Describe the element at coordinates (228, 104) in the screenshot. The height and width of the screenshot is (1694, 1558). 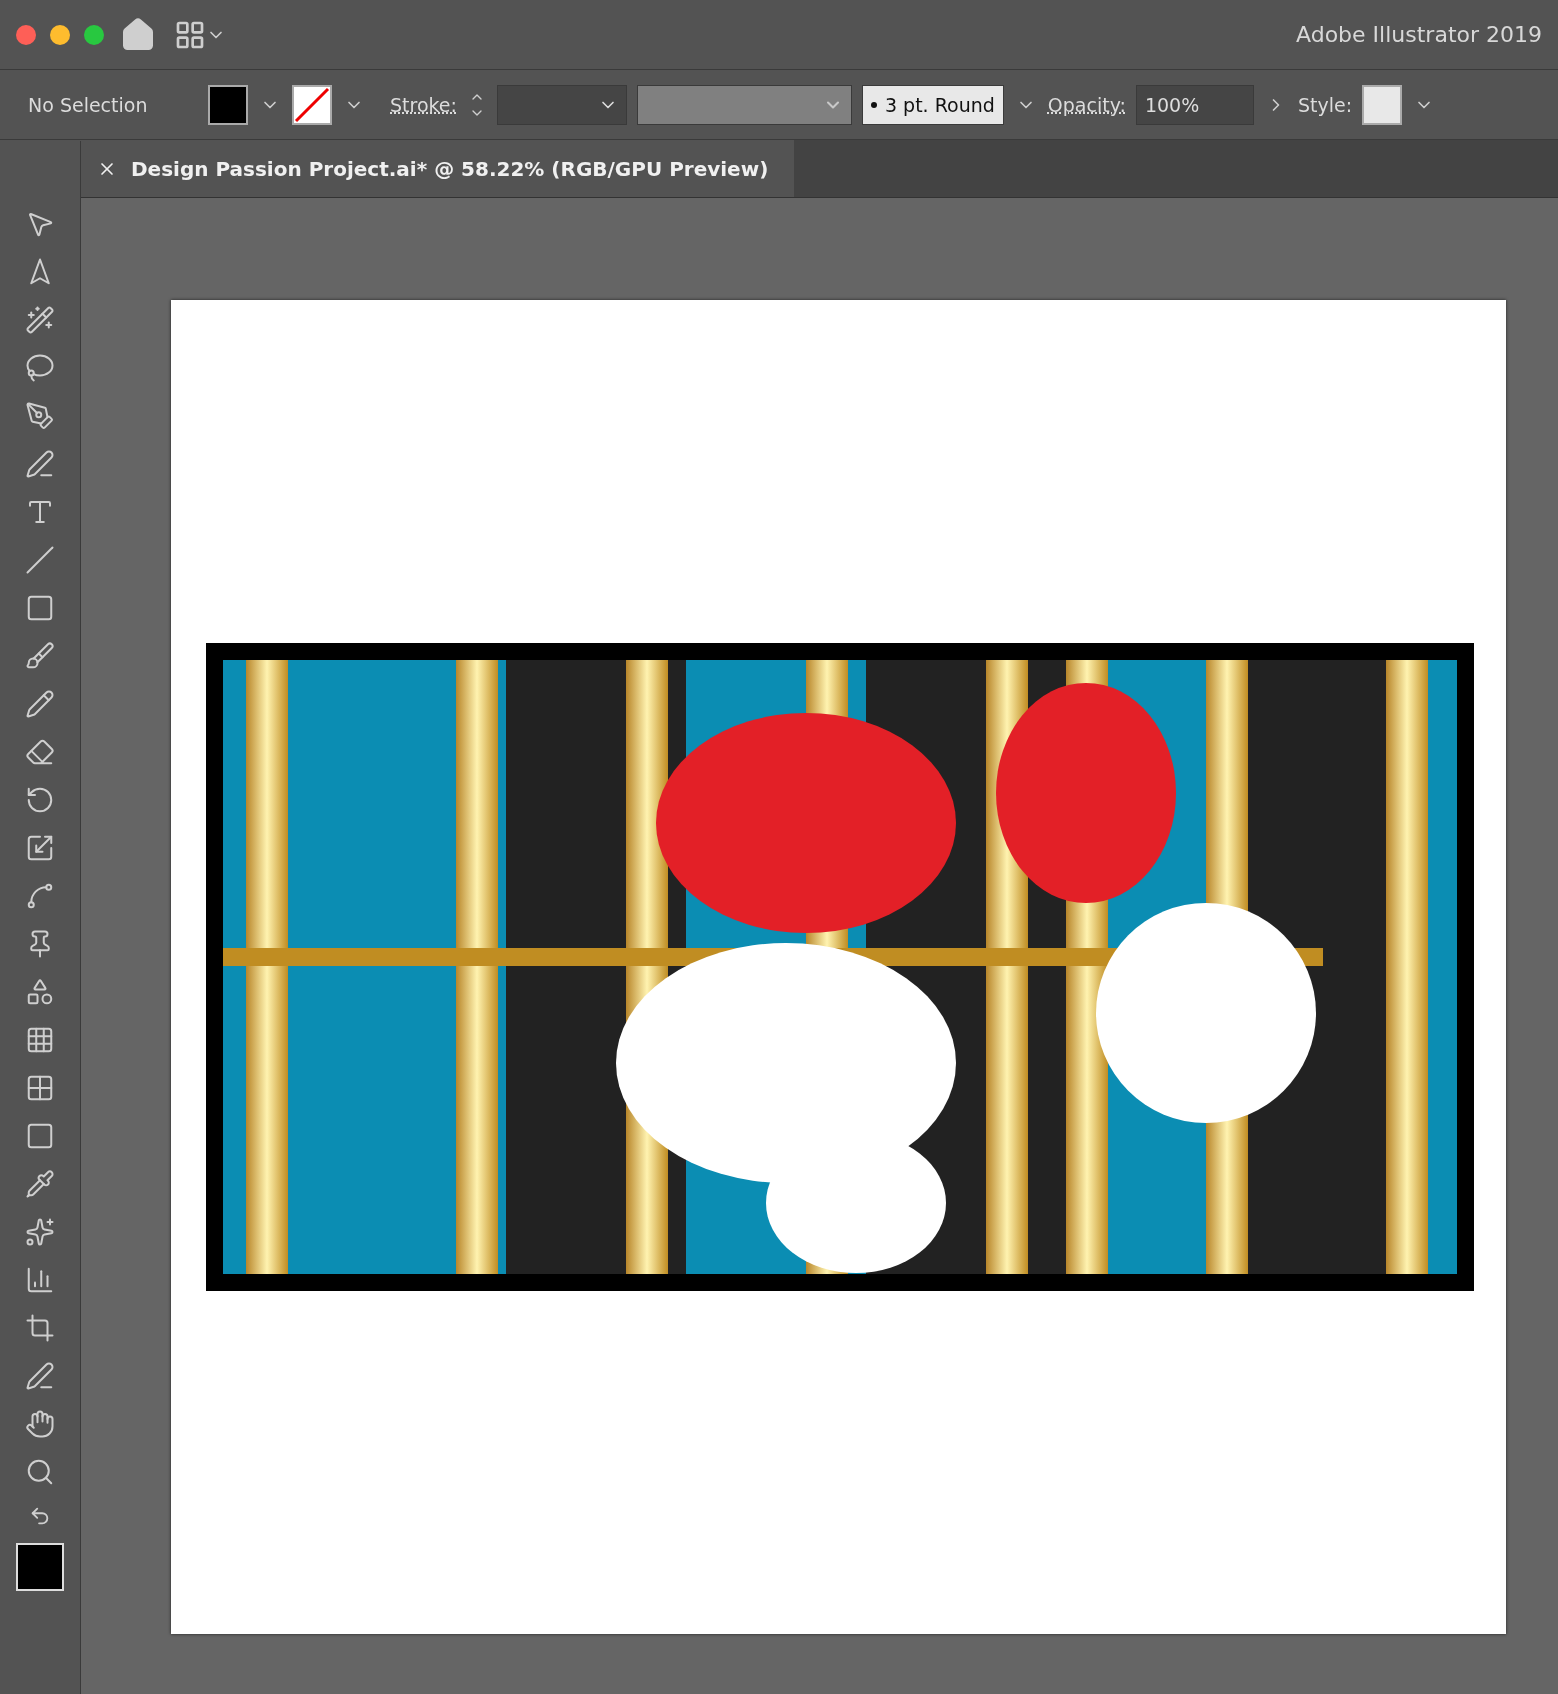
I see `fill-swatch` at that location.